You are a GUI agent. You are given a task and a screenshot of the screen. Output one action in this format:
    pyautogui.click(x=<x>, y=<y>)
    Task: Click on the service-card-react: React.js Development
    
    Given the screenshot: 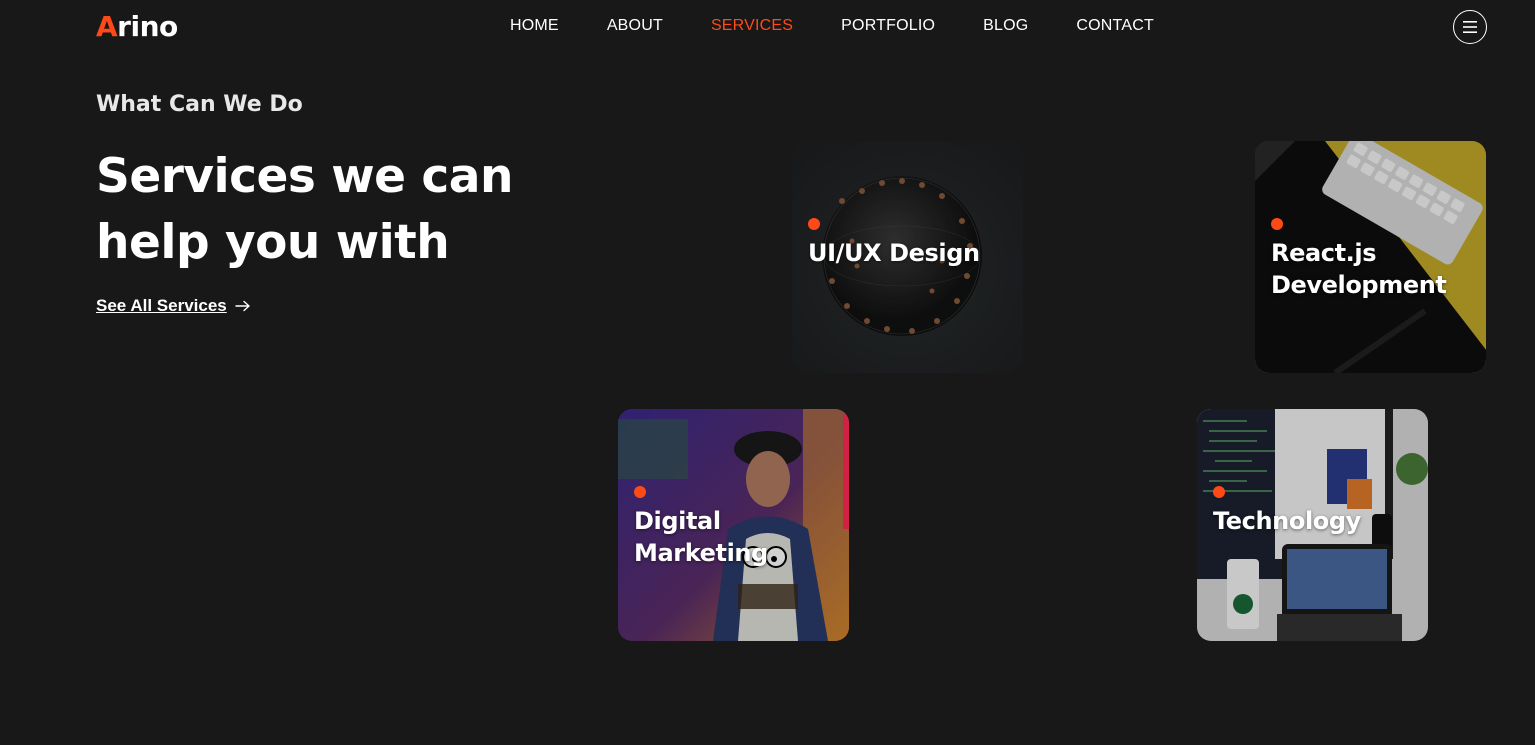 What is the action you would take?
    pyautogui.click(x=1370, y=257)
    